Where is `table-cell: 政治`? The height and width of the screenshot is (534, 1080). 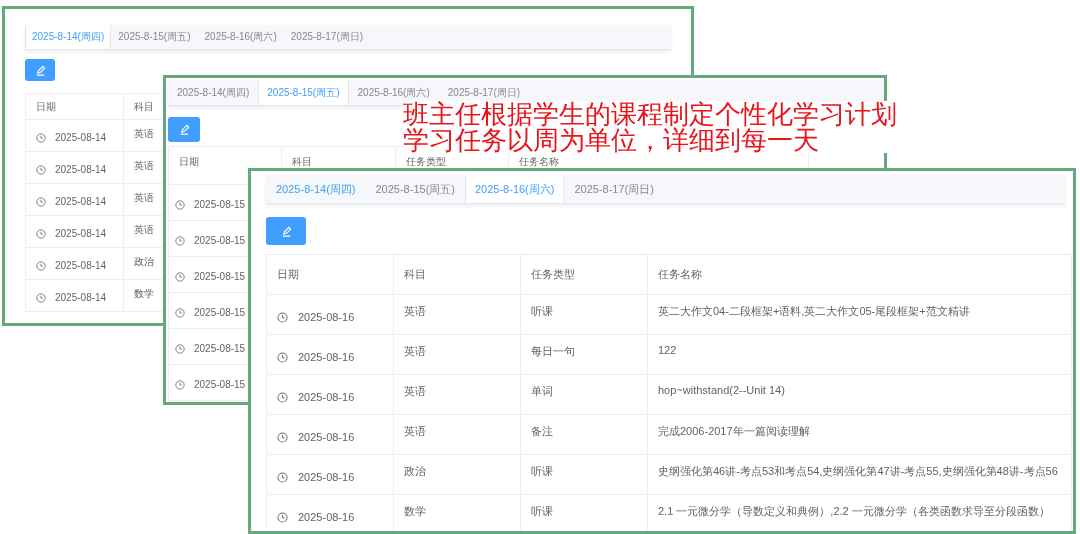
table-cell: 政治 is located at coordinates (457, 474).